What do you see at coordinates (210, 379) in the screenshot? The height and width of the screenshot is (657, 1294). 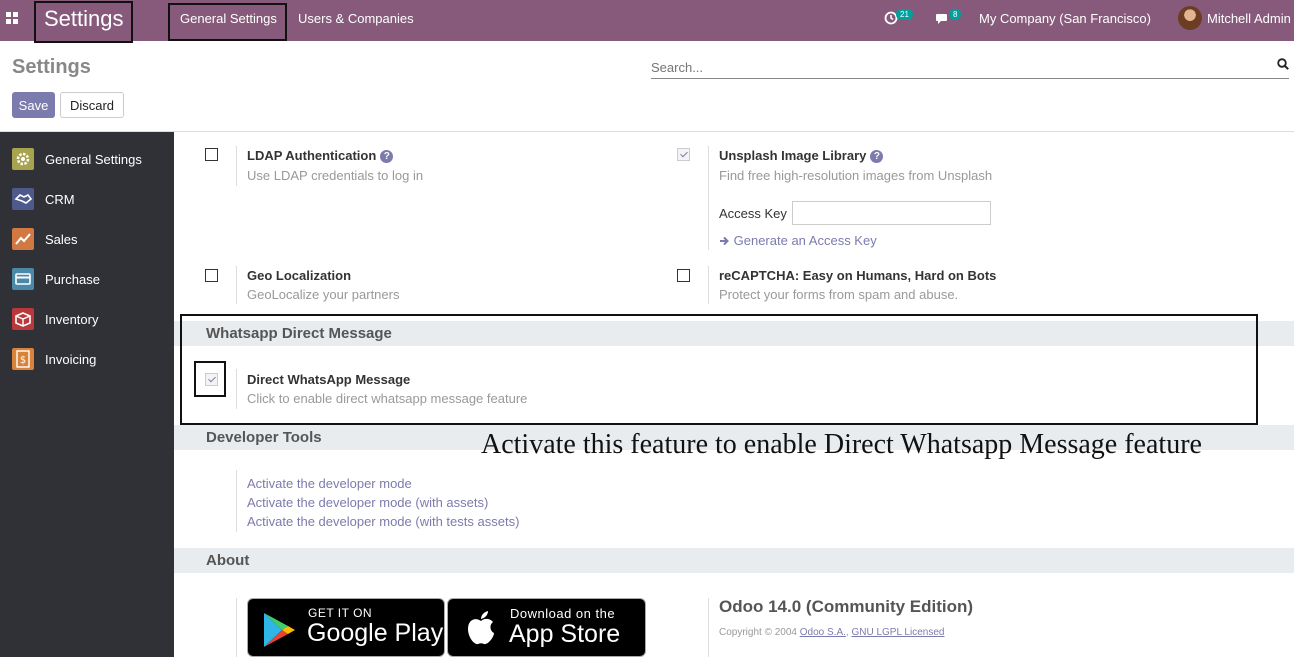 I see `highlight-box-whatsapp-checkbox` at bounding box center [210, 379].